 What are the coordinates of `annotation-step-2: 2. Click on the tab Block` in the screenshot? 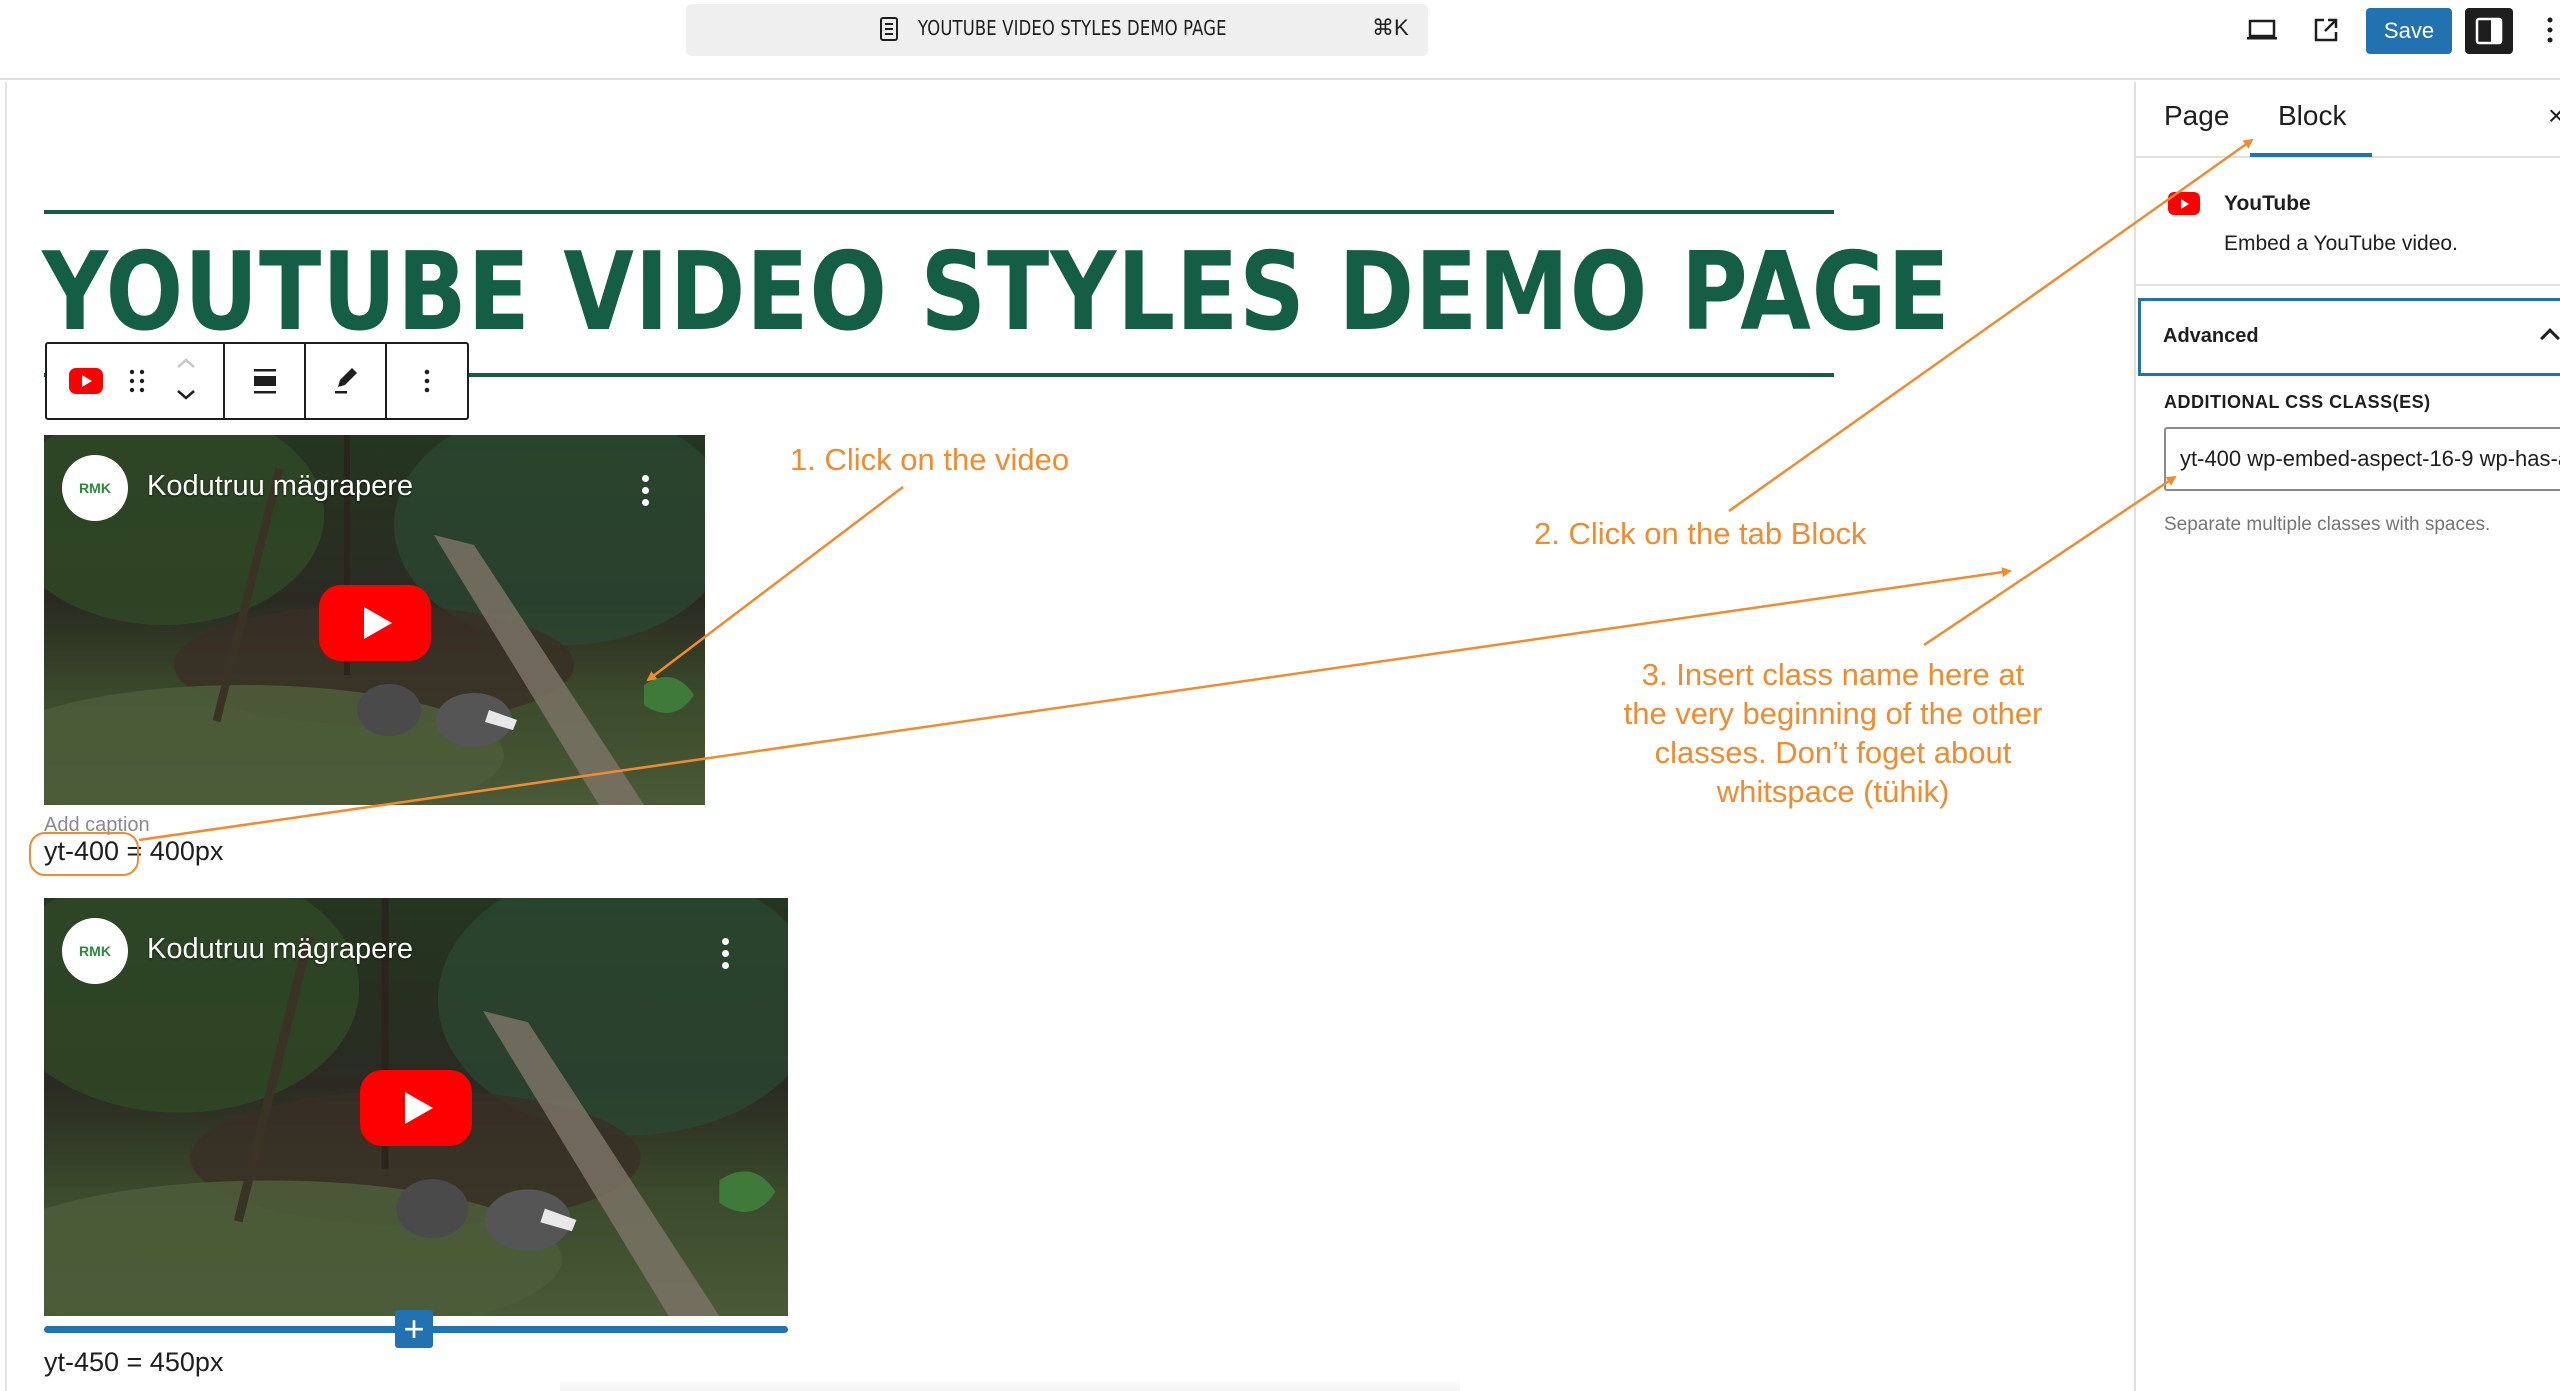 It's located at (1700, 533).